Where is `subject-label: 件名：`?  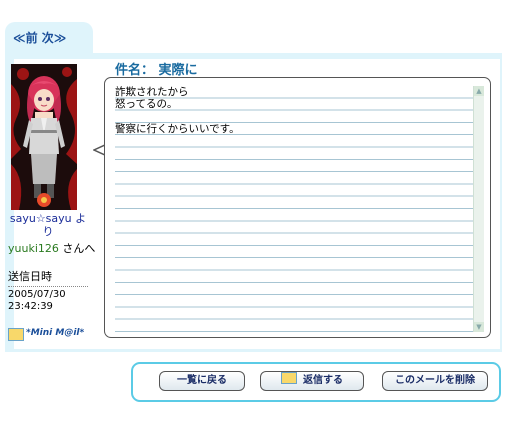
subject-label: 件名： is located at coordinates (135, 70).